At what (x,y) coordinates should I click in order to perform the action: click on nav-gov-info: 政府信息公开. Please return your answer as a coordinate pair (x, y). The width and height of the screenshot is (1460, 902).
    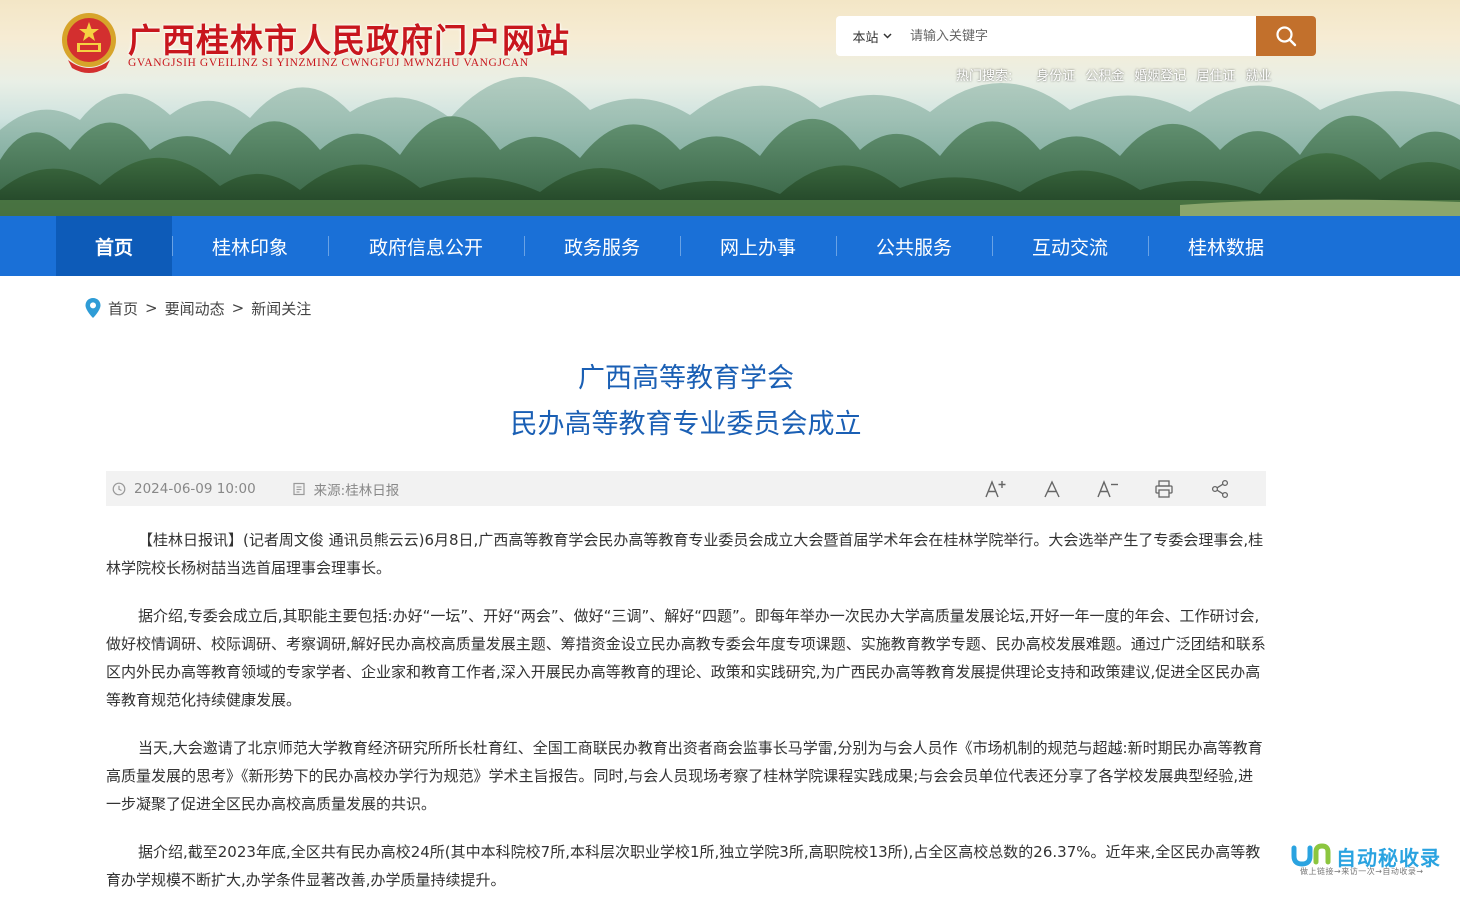
    Looking at the image, I should click on (426, 246).